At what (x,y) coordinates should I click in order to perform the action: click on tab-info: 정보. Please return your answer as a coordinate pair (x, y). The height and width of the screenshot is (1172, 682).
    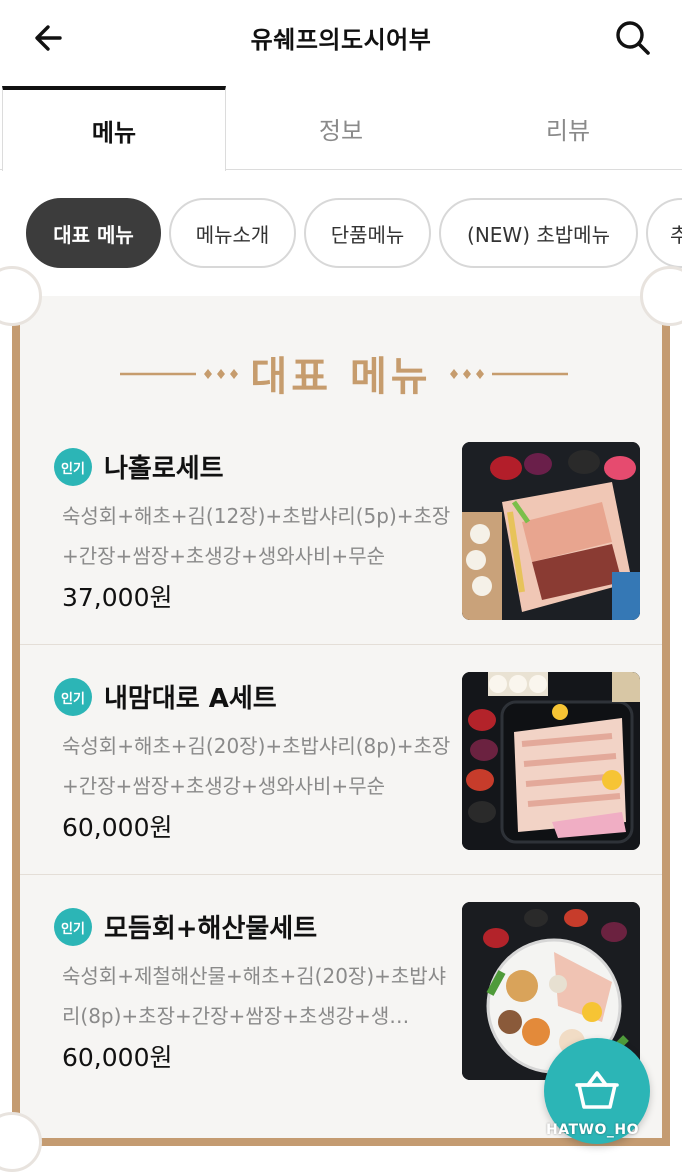
    Looking at the image, I should click on (341, 128).